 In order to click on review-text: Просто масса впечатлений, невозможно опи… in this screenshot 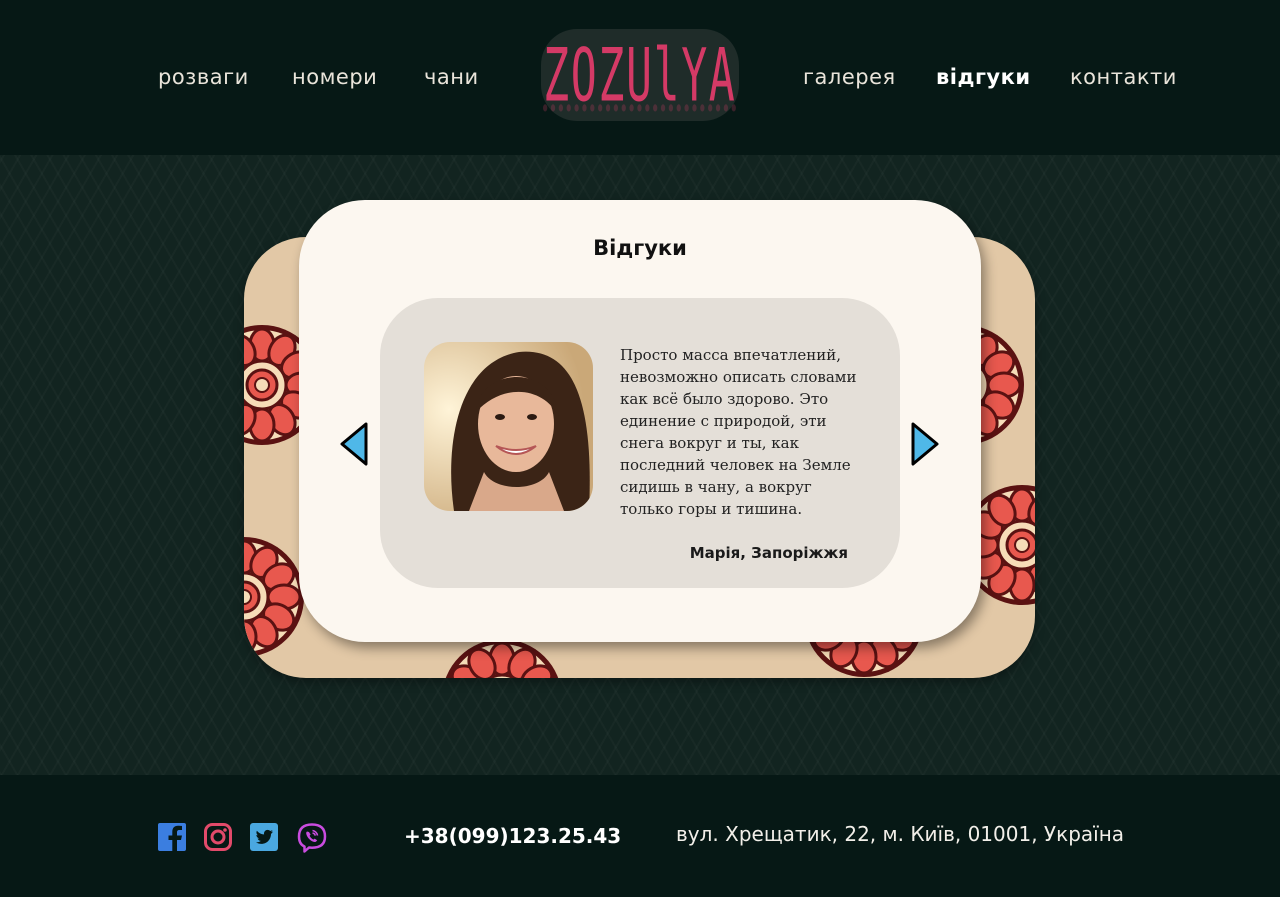, I will do `click(738, 432)`.